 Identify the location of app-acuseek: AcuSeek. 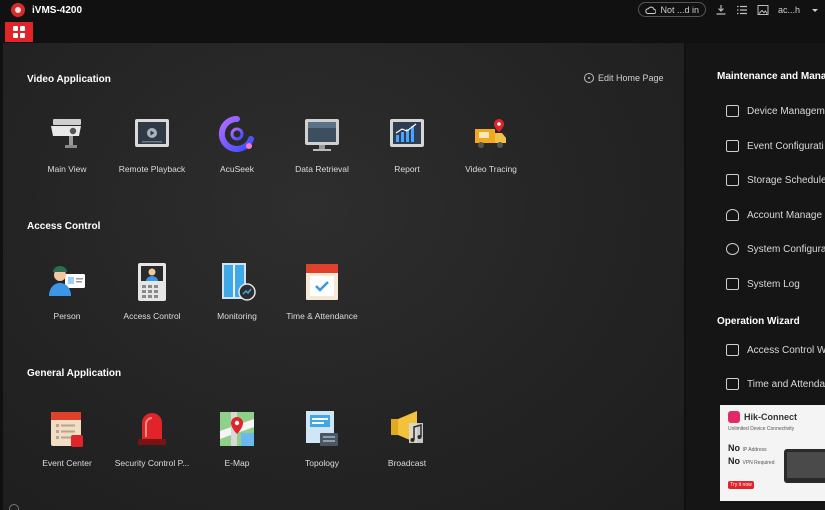
(237, 144).